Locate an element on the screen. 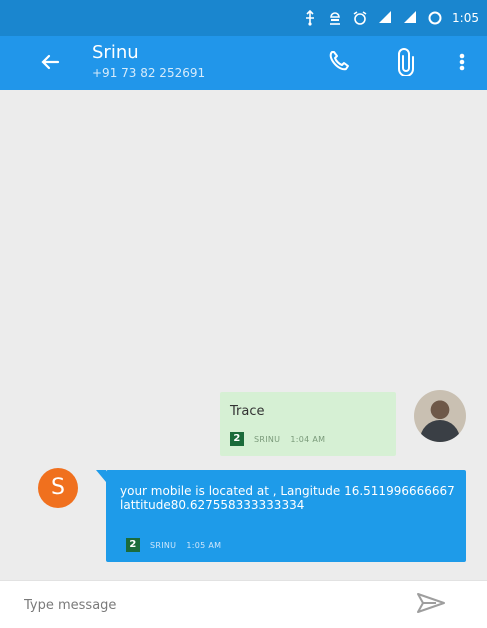 This screenshot has width=487, height=628. status-bar: 1:05 is located at coordinates (243, 18).